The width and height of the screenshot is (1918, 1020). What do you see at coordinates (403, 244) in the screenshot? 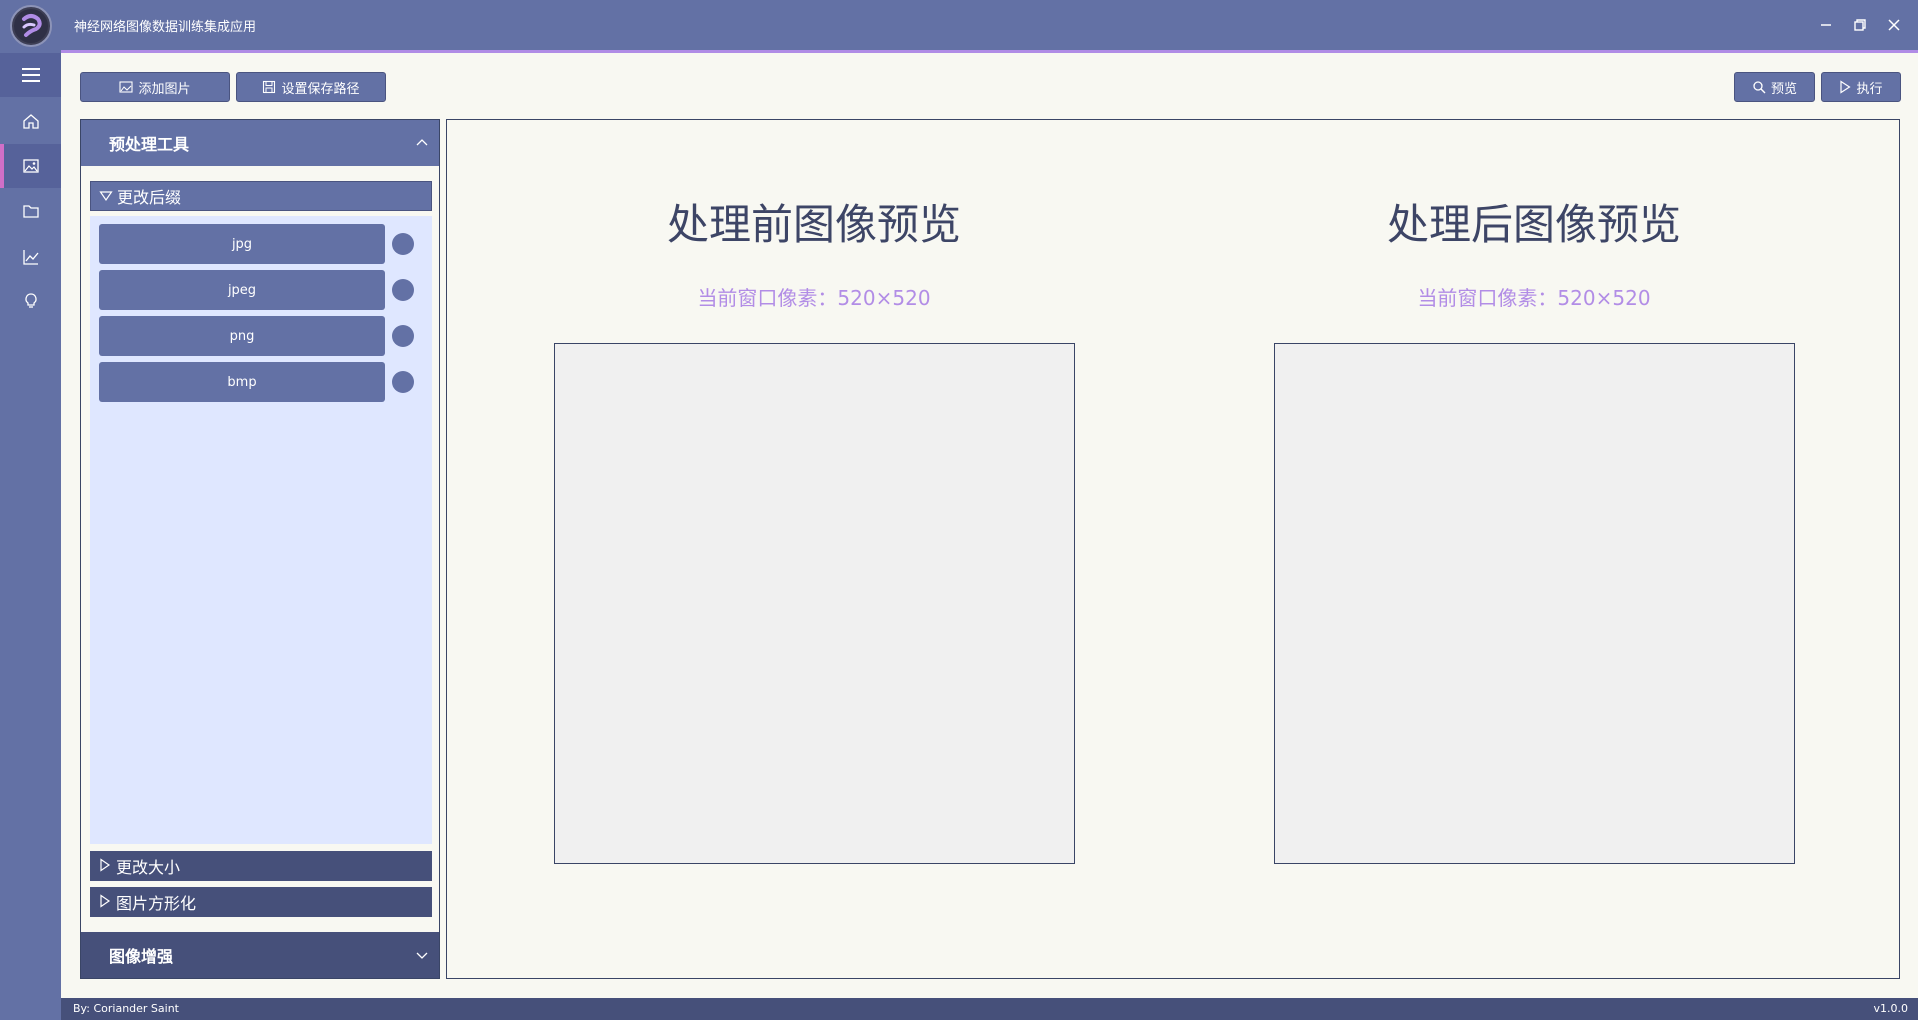
I see `radio-jpg` at bounding box center [403, 244].